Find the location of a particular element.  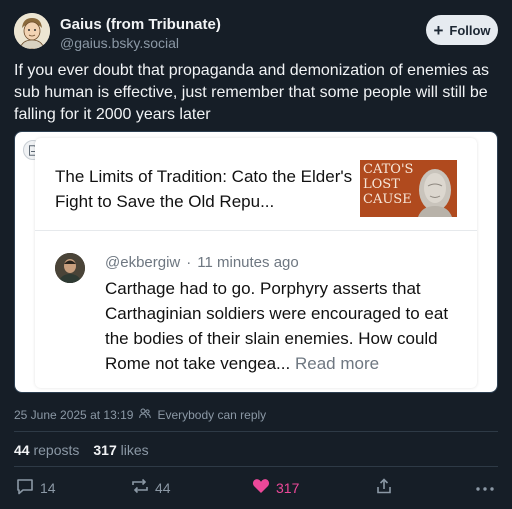

author-avatar is located at coordinates (32, 31).